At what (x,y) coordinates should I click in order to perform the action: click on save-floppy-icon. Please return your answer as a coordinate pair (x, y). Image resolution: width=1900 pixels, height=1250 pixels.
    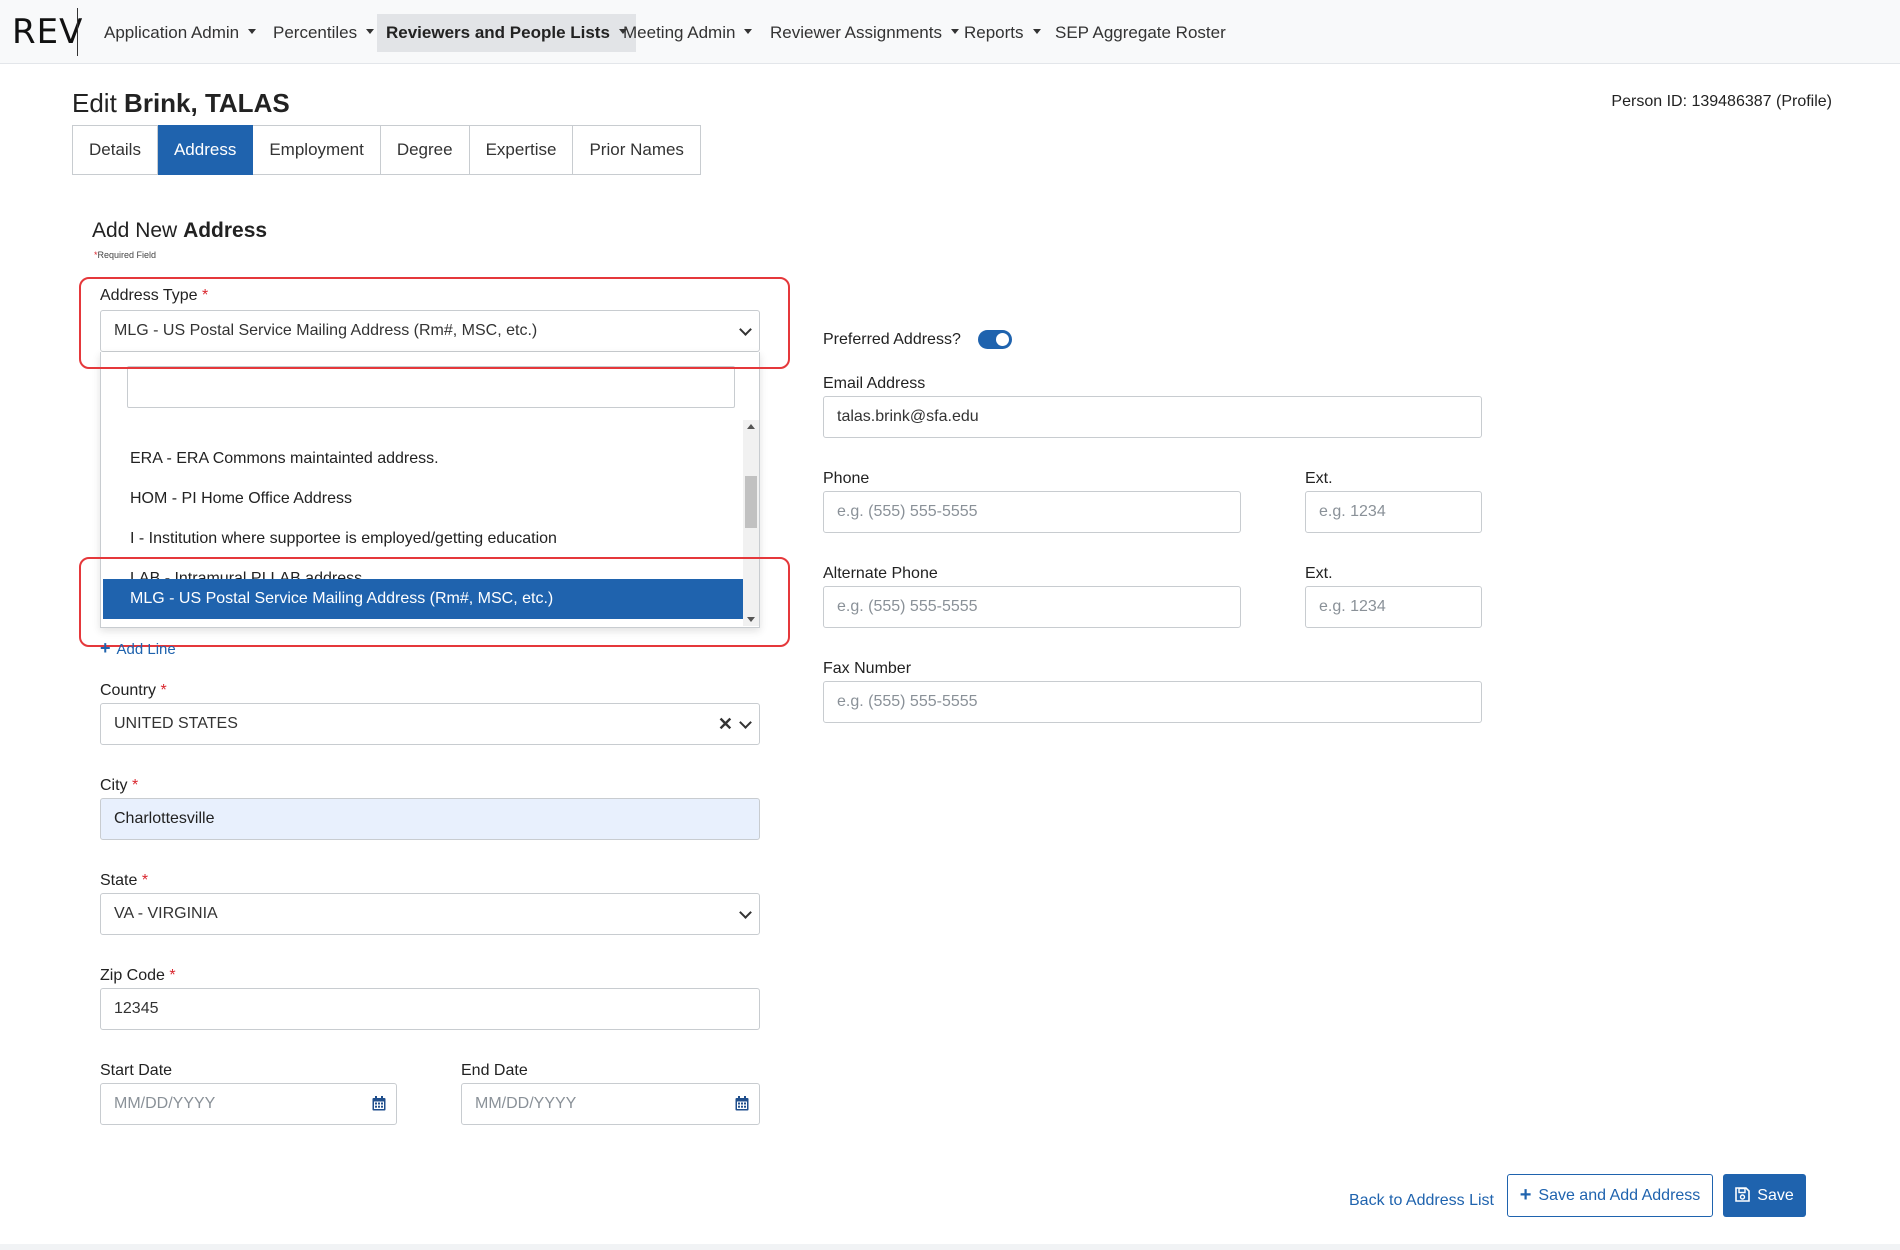
    Looking at the image, I should click on (1743, 1194).